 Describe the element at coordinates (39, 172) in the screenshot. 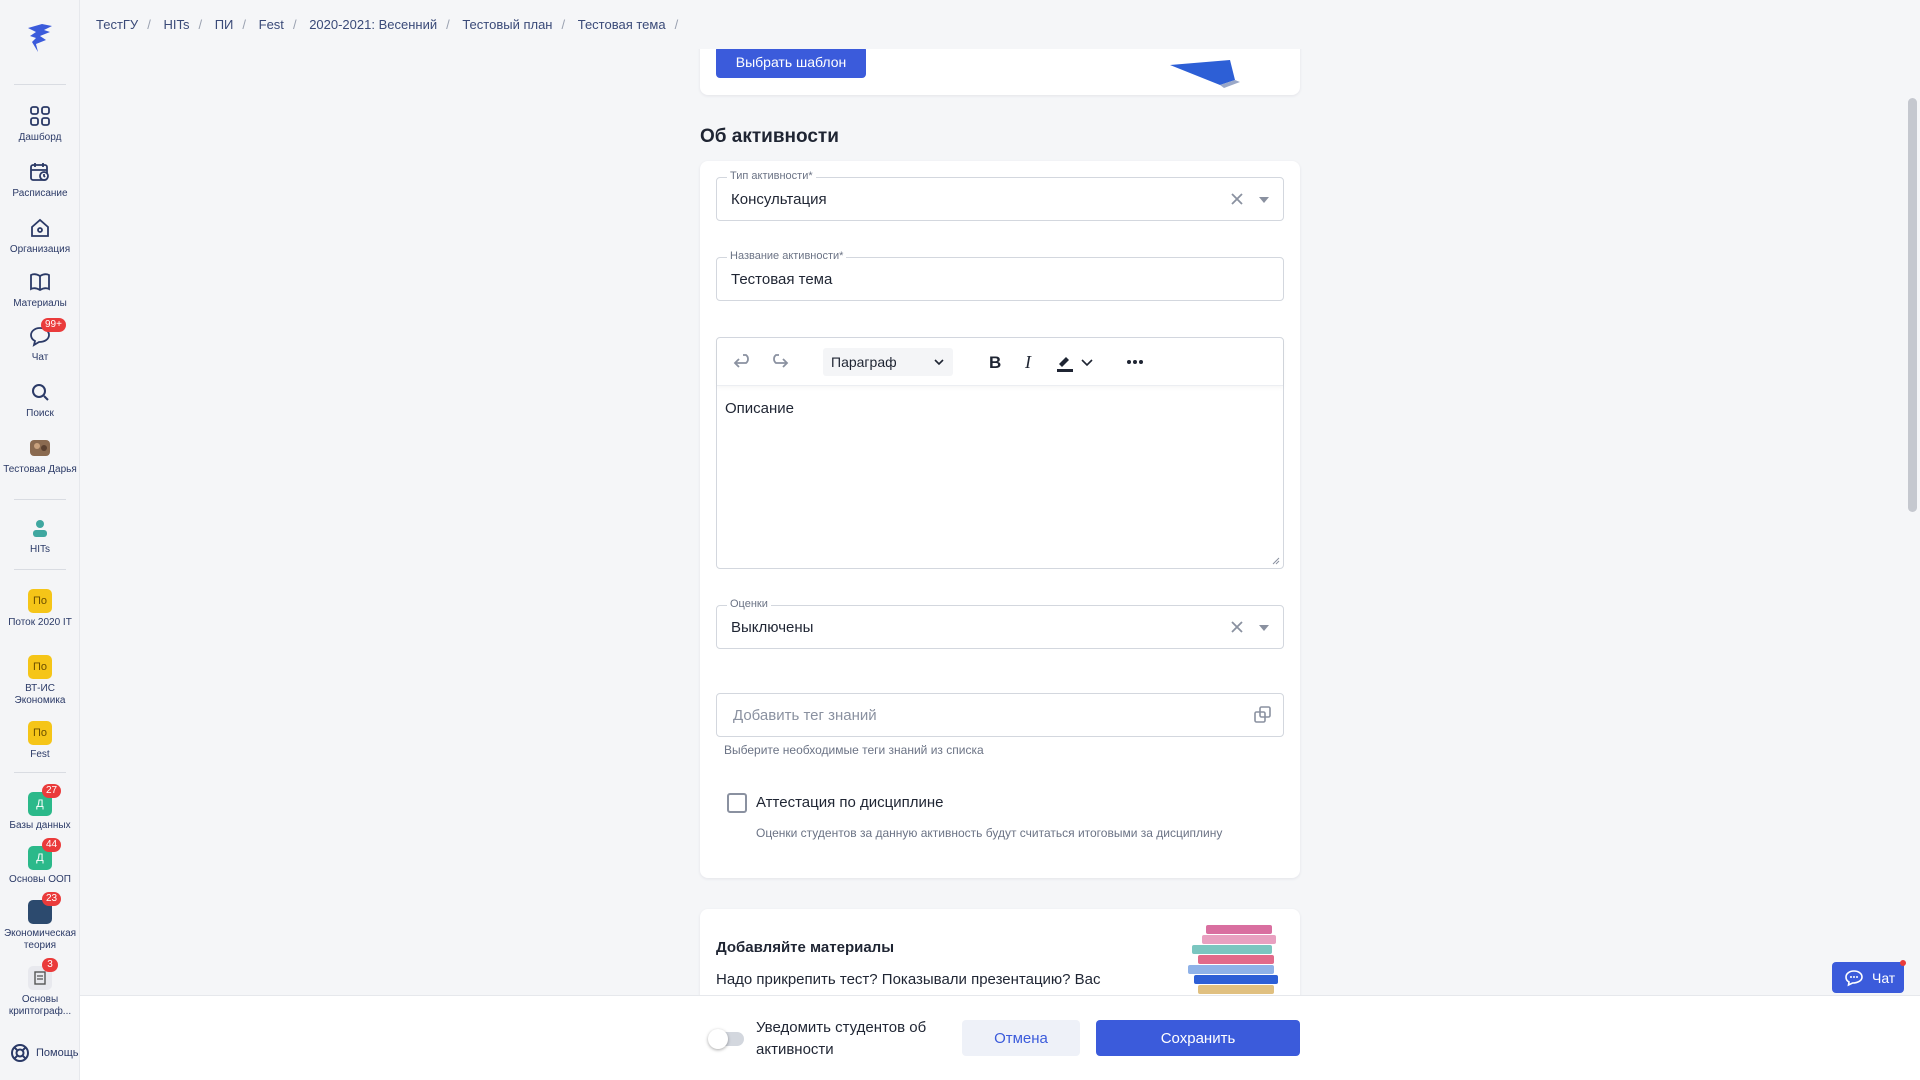

I see `calendar-icon` at that location.